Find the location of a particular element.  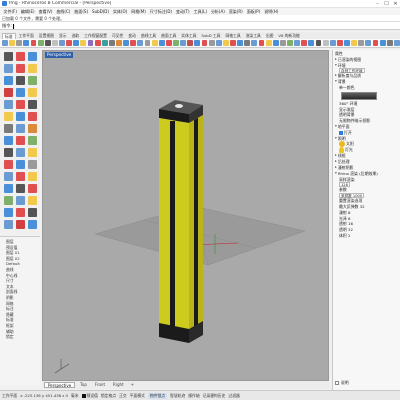

menu-item: SubD(D) is located at coordinates (101, 11).